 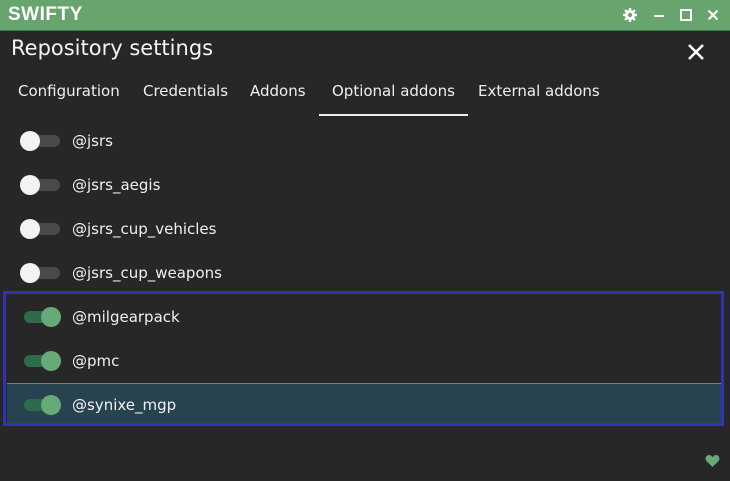 What do you see at coordinates (539, 92) in the screenshot?
I see `tab-external-addons: External addons` at bounding box center [539, 92].